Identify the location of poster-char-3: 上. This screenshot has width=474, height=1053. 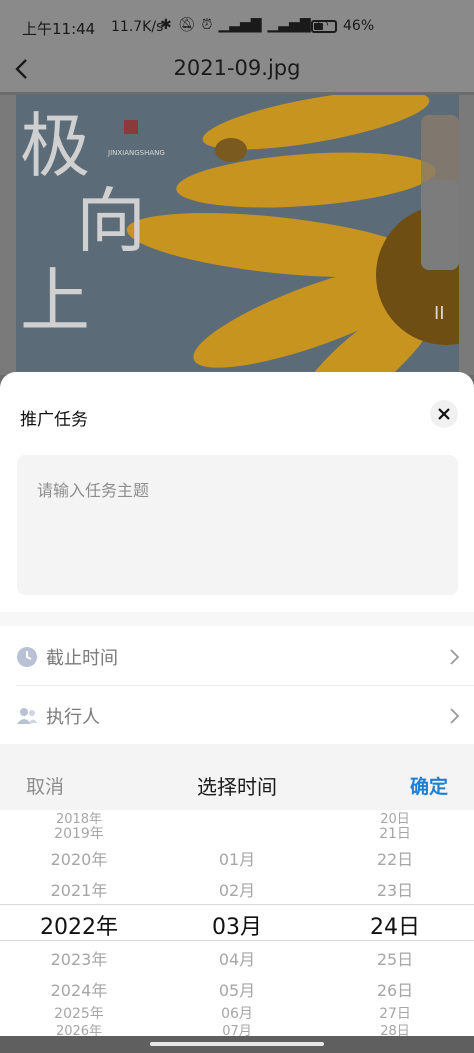
(55, 301).